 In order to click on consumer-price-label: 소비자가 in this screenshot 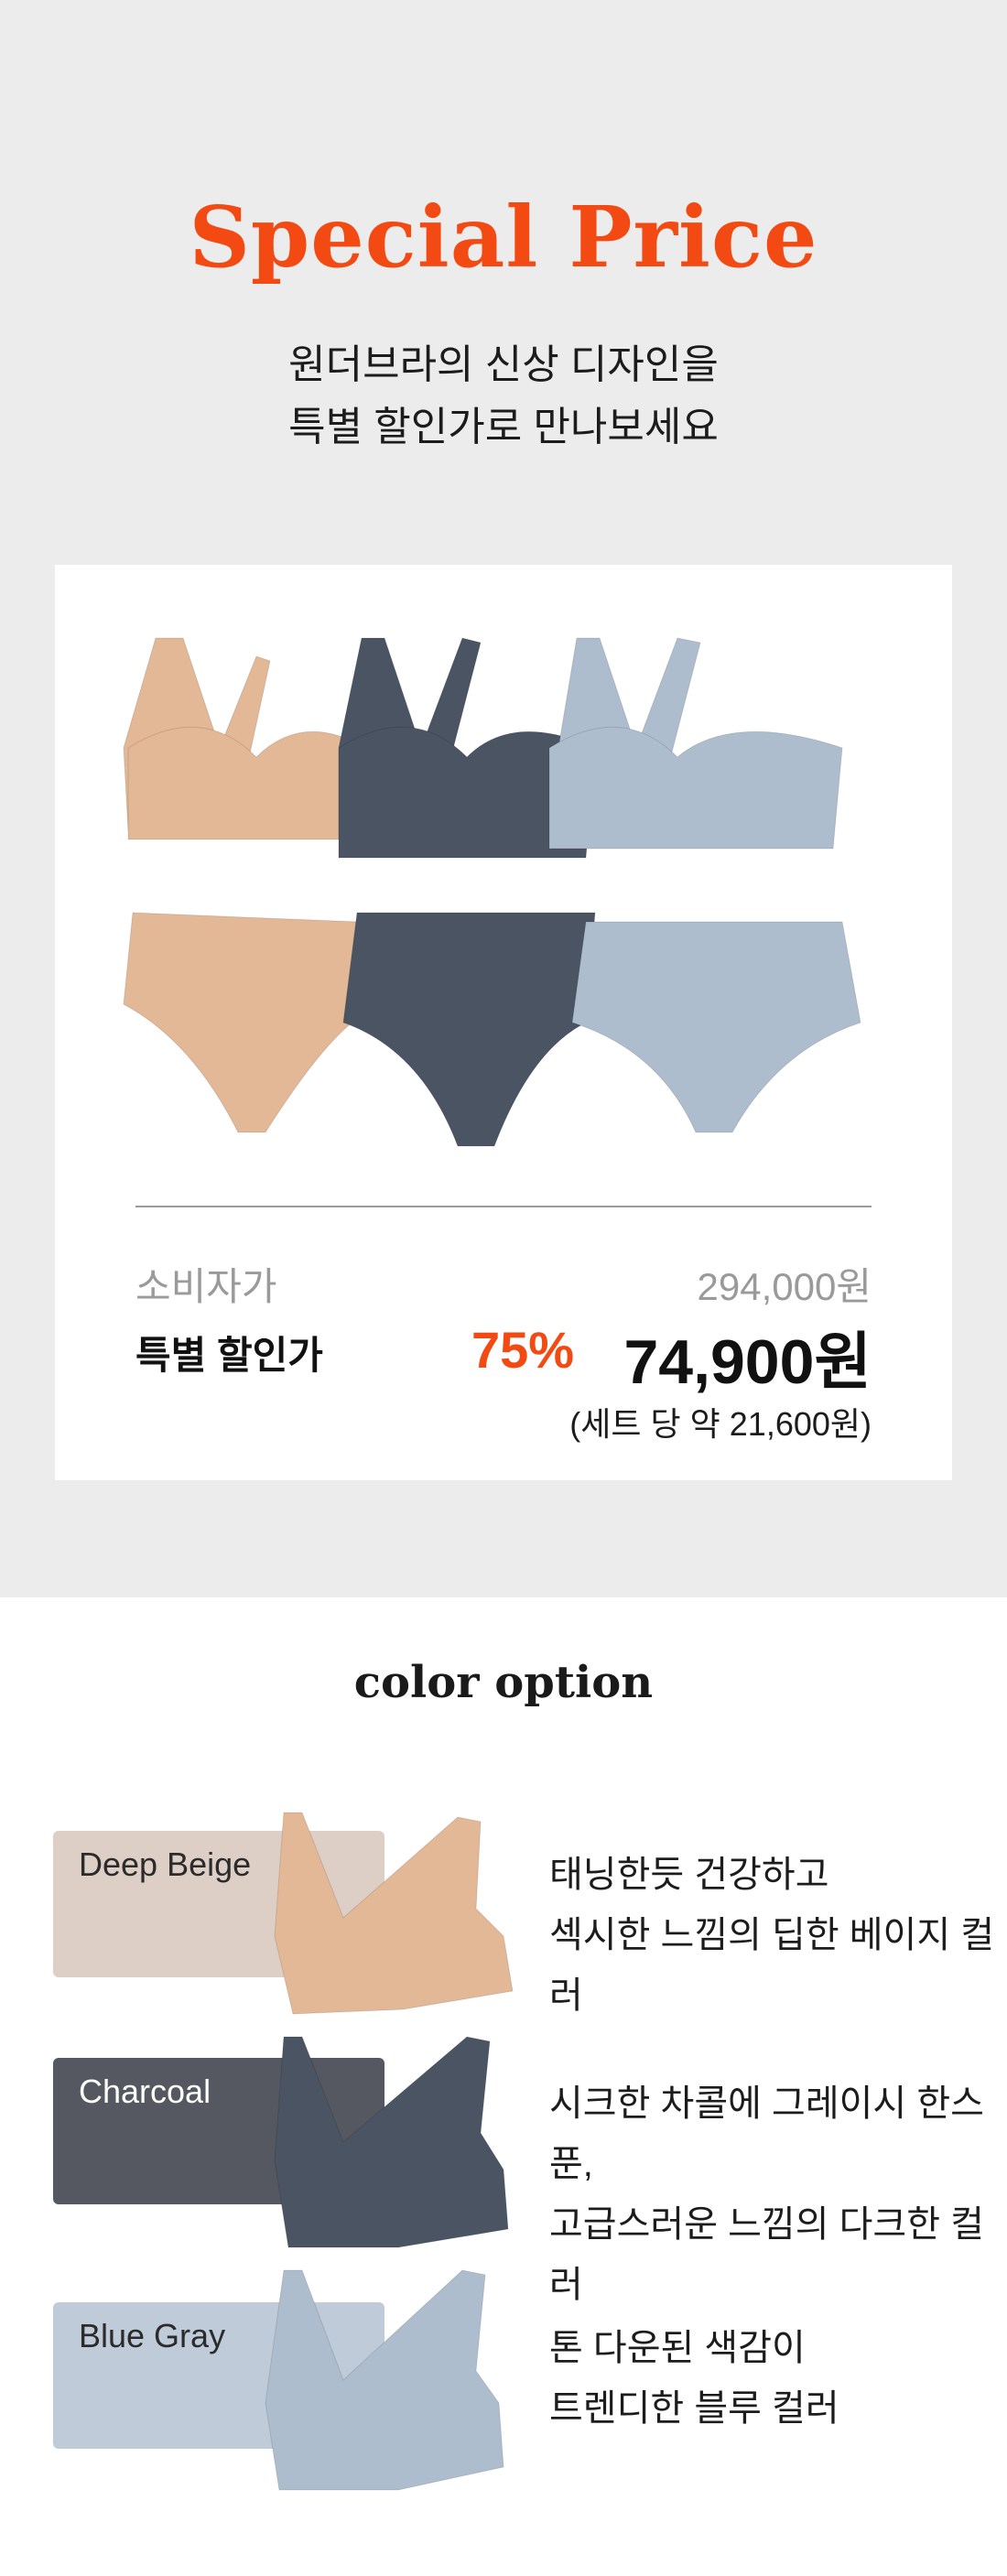, I will do `click(206, 1286)`.